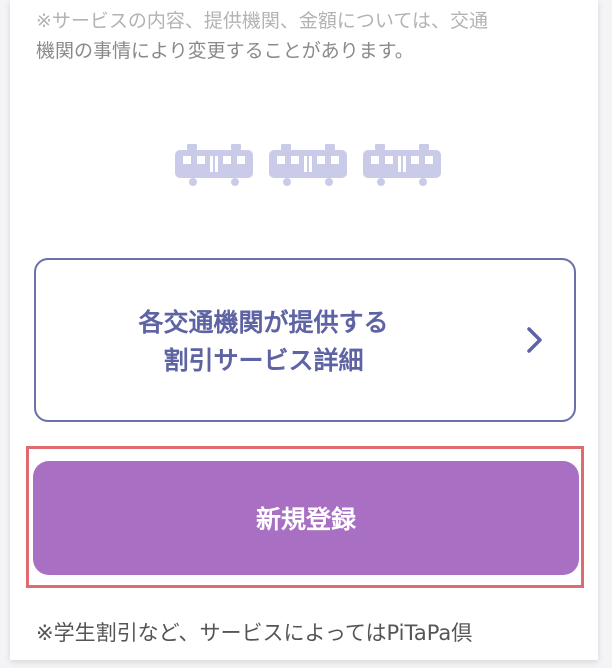 The height and width of the screenshot is (668, 612). I want to click on train-decoration, so click(308, 164).